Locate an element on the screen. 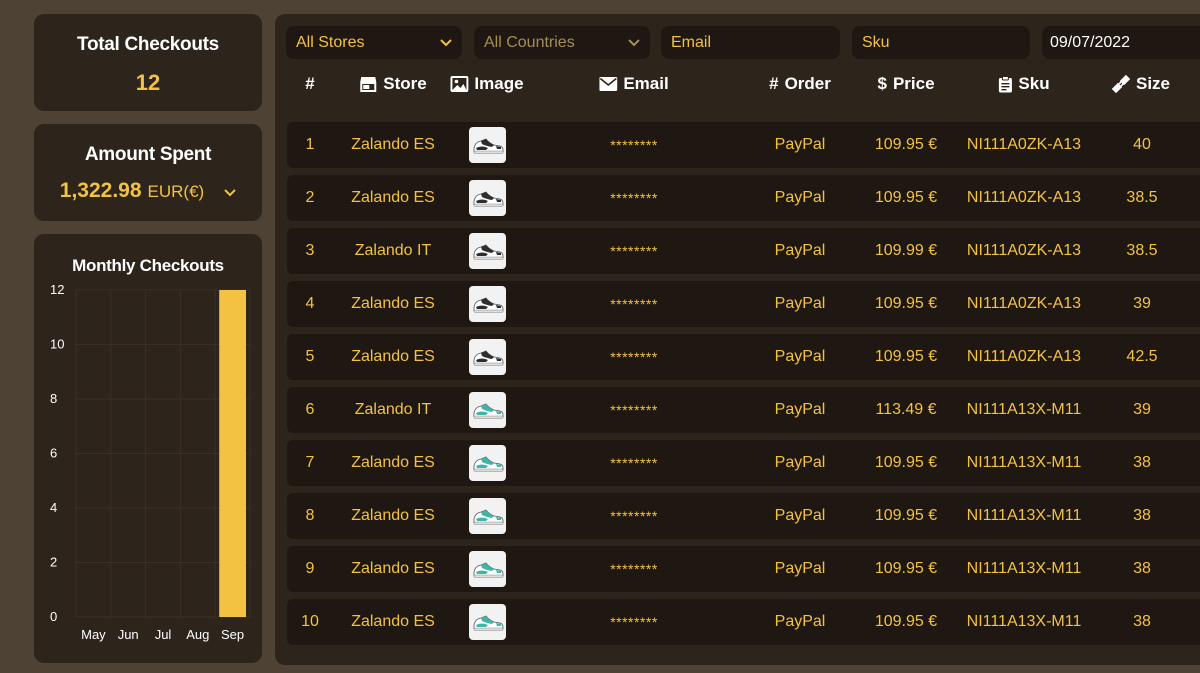  column-sku-label: Sku is located at coordinates (1034, 83).